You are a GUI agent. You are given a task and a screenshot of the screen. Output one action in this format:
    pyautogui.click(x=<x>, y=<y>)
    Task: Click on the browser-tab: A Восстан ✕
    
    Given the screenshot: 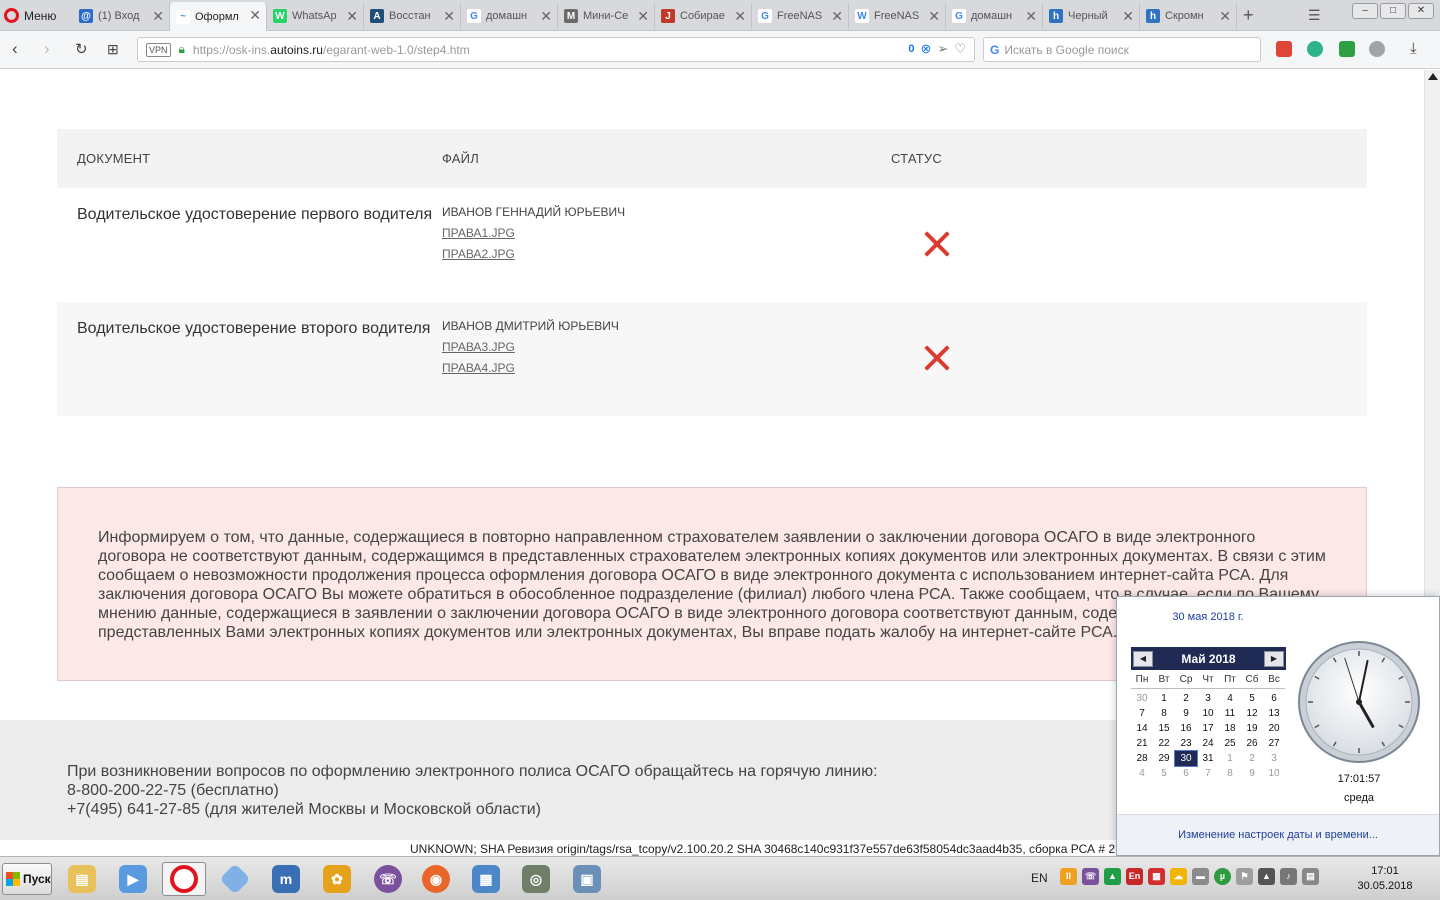 What is the action you would take?
    pyautogui.click(x=412, y=16)
    